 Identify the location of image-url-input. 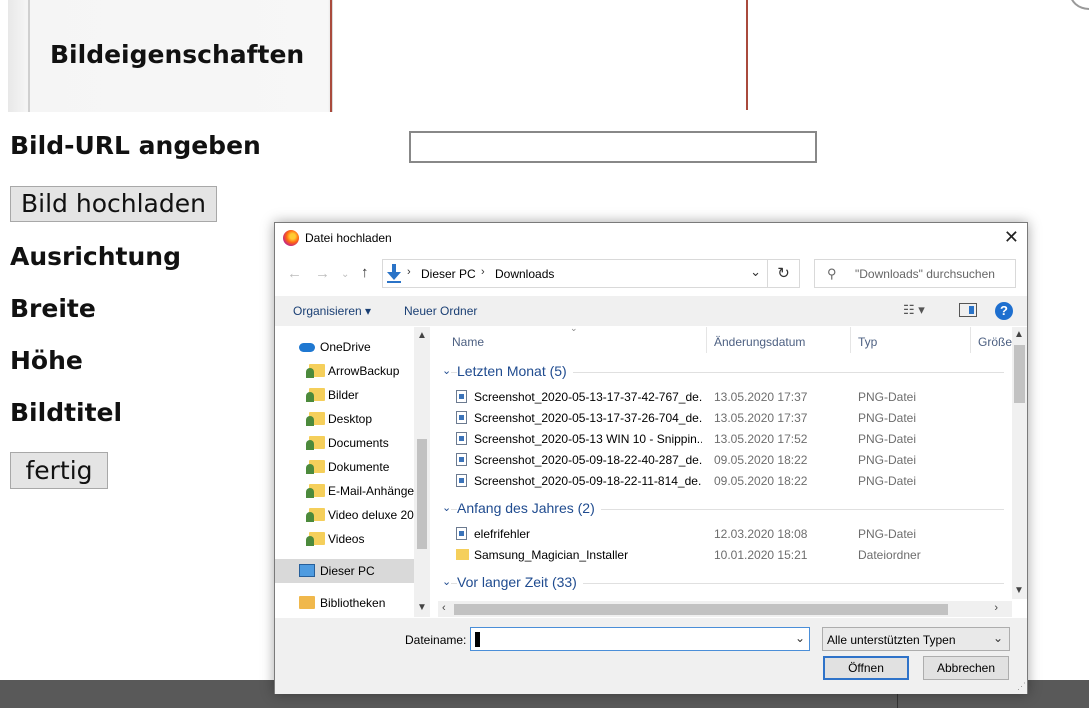
(613, 147).